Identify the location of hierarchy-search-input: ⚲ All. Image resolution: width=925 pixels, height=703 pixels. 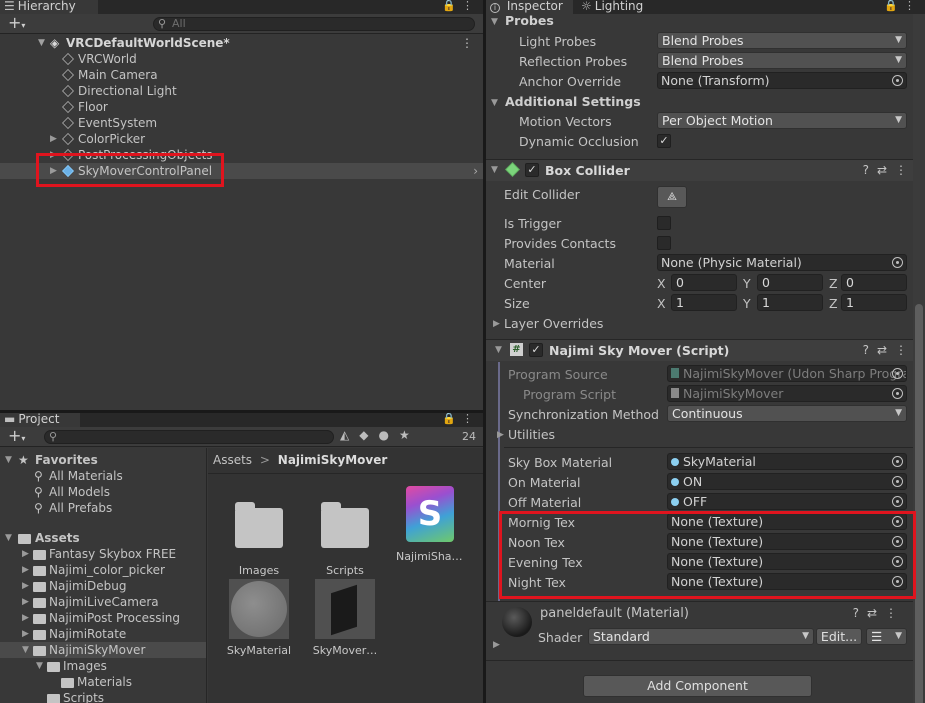
(314, 24).